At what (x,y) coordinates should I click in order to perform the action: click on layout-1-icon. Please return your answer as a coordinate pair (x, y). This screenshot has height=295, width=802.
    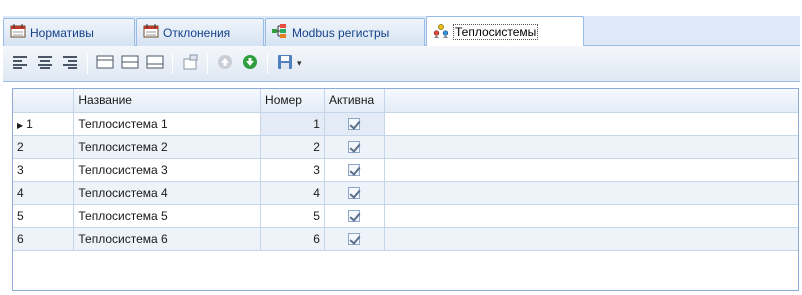
    Looking at the image, I should click on (105, 63).